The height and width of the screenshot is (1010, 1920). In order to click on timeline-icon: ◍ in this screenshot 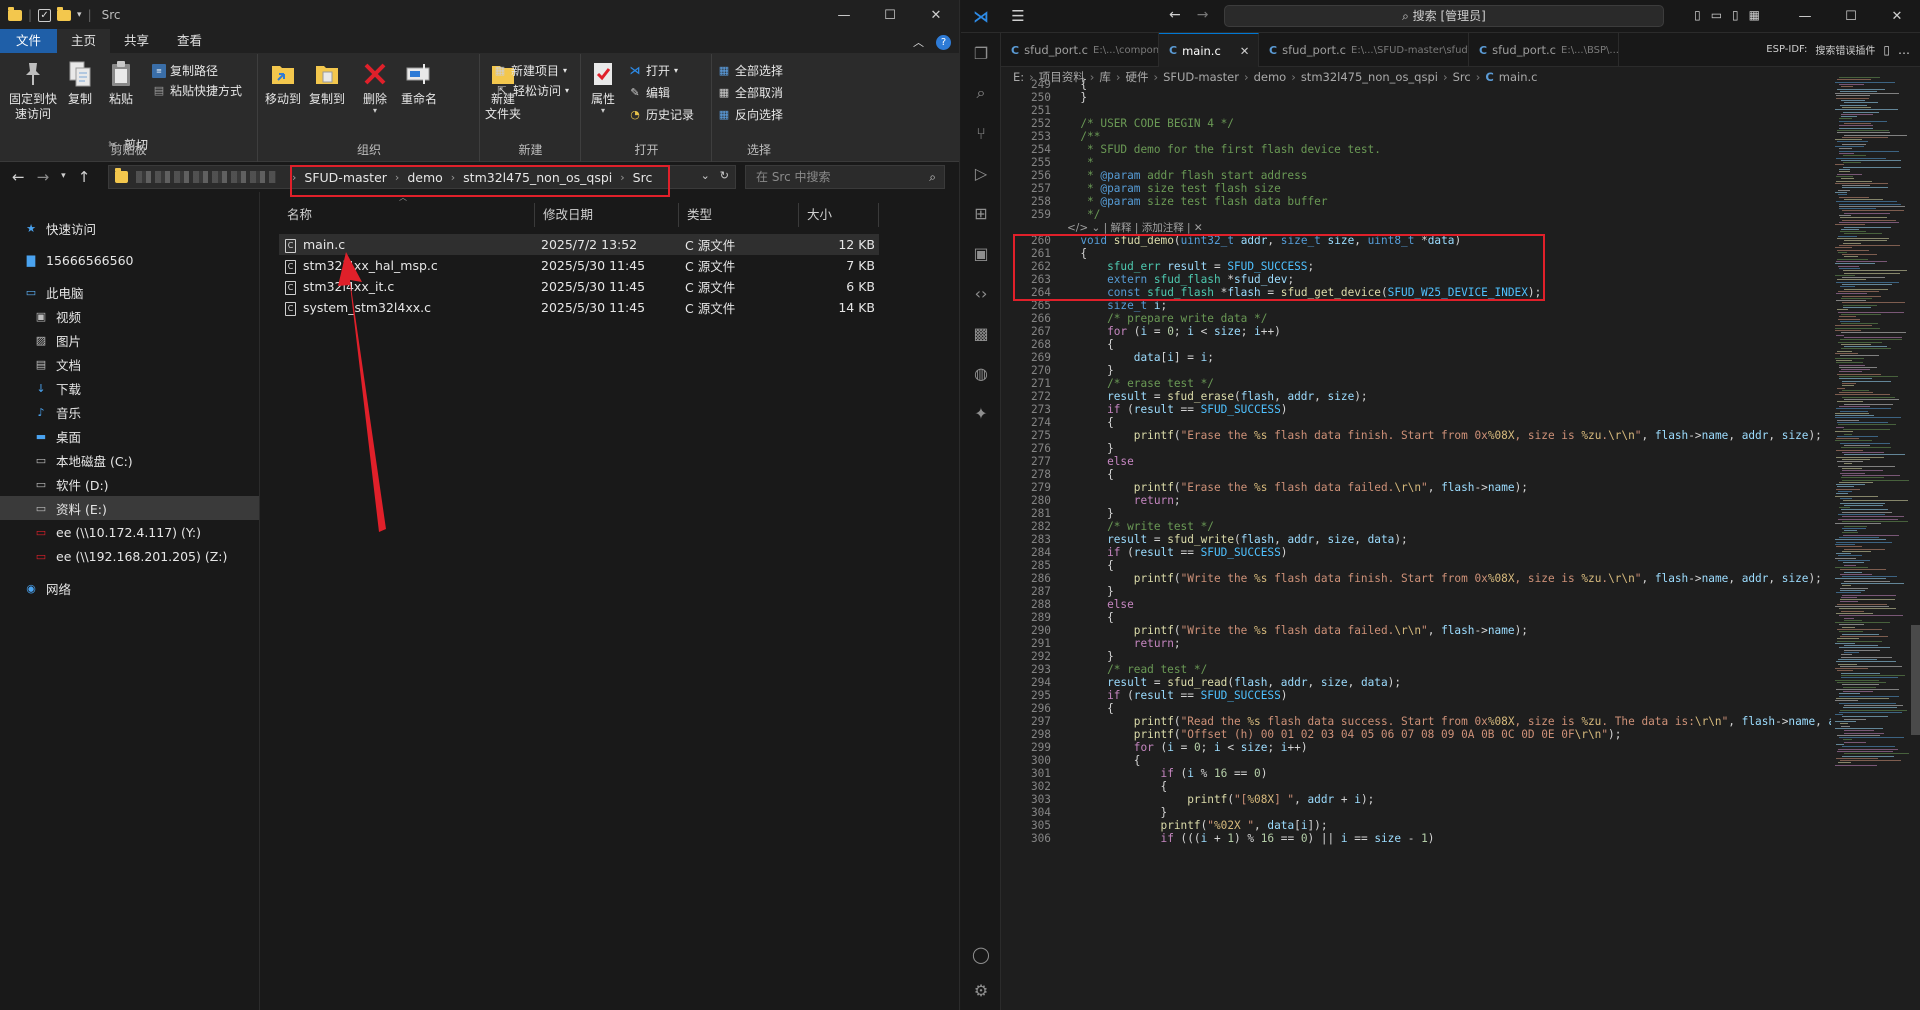, I will do `click(981, 373)`.